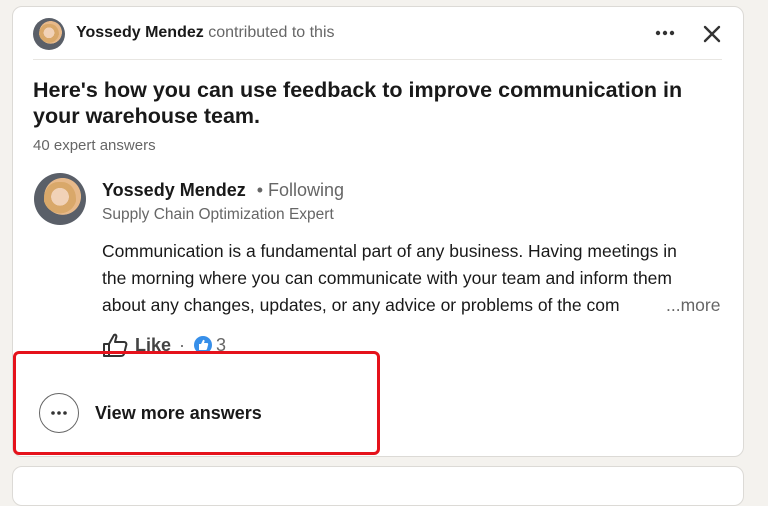  Describe the element at coordinates (377, 59) in the screenshot. I see `header-divider` at that location.